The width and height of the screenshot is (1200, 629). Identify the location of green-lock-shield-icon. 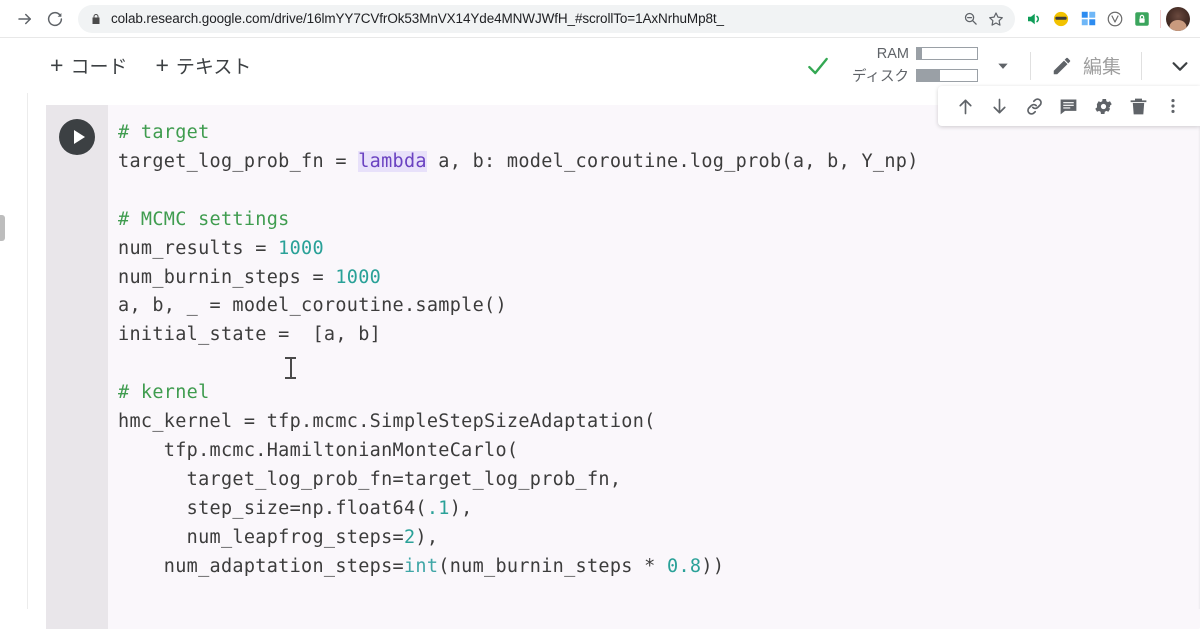
(1142, 19).